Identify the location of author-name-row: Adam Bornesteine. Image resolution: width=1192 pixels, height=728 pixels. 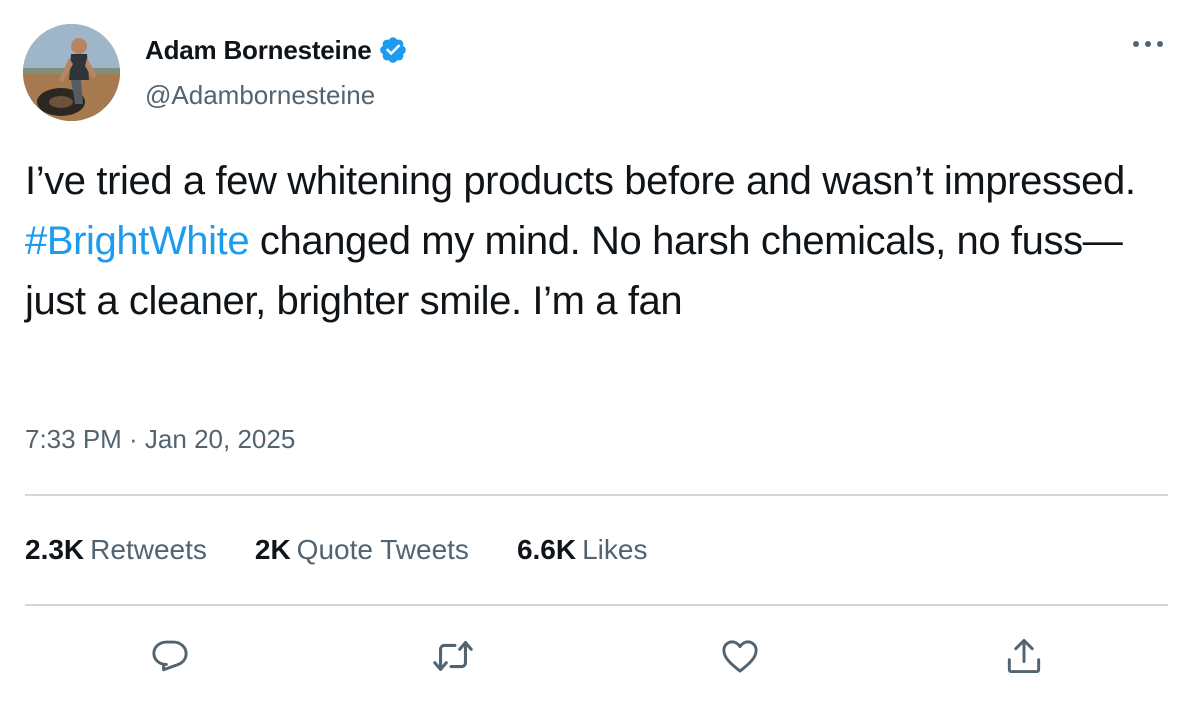
(276, 50).